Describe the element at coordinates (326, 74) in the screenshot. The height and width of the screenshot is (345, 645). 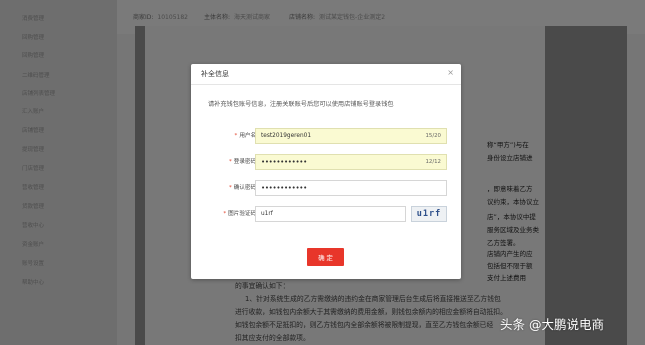
I see `dialog-header: 补全信息 ×` at that location.